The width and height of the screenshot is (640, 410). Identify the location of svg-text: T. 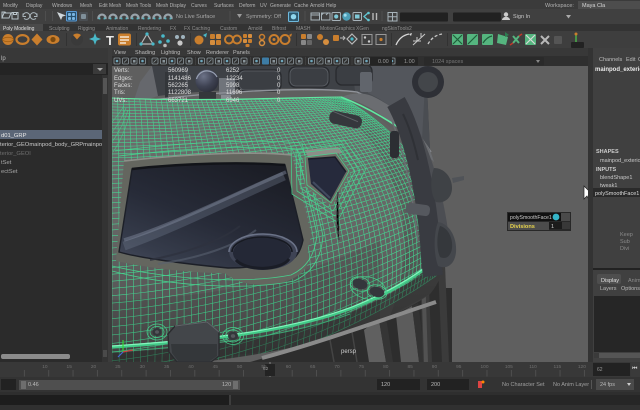
(110, 40).